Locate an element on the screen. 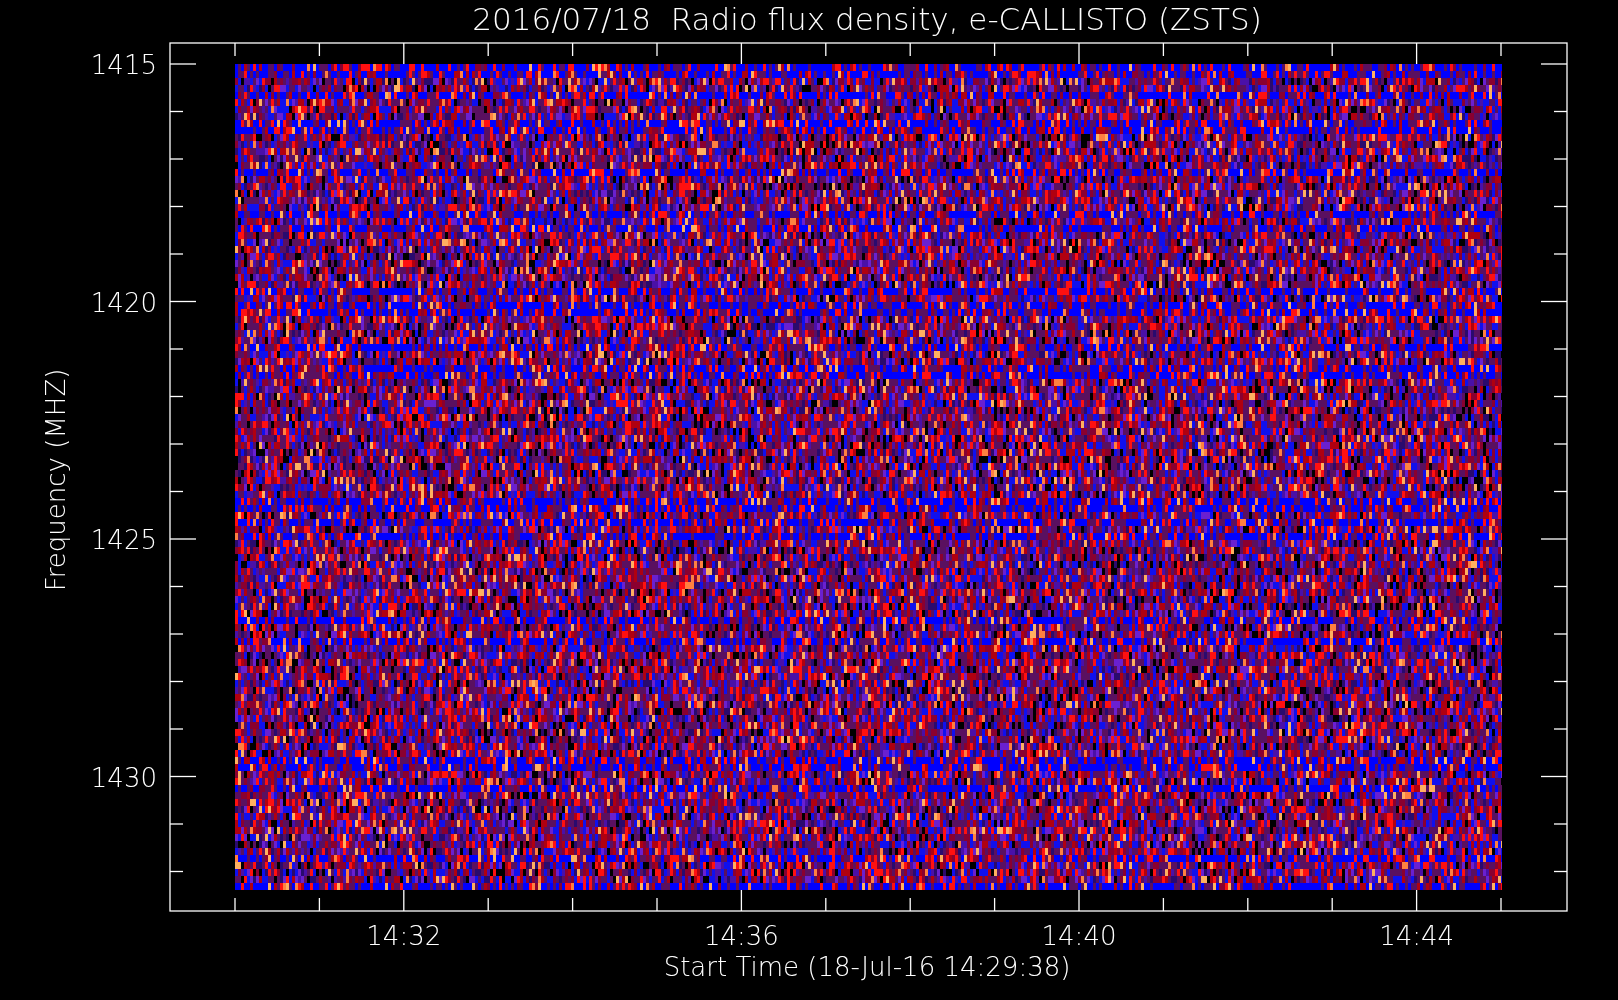 Image resolution: width=1618 pixels, height=1000 pixels. x-tick-label: 14:44 is located at coordinates (1417, 936).